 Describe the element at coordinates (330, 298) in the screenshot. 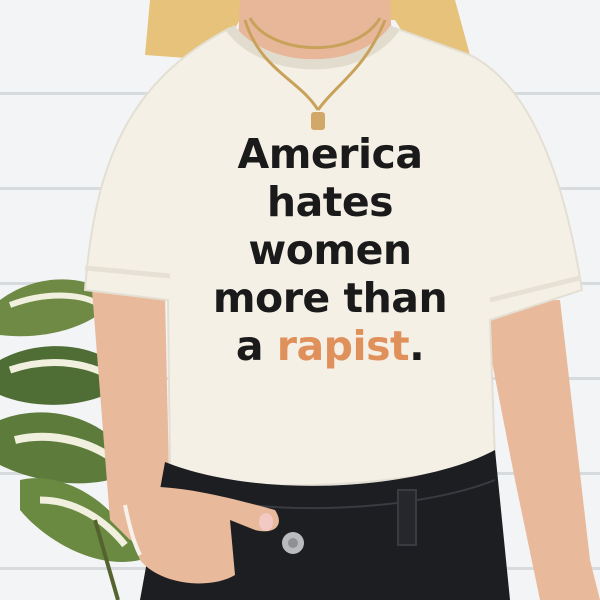

I see `slogan-line-4: more than` at that location.